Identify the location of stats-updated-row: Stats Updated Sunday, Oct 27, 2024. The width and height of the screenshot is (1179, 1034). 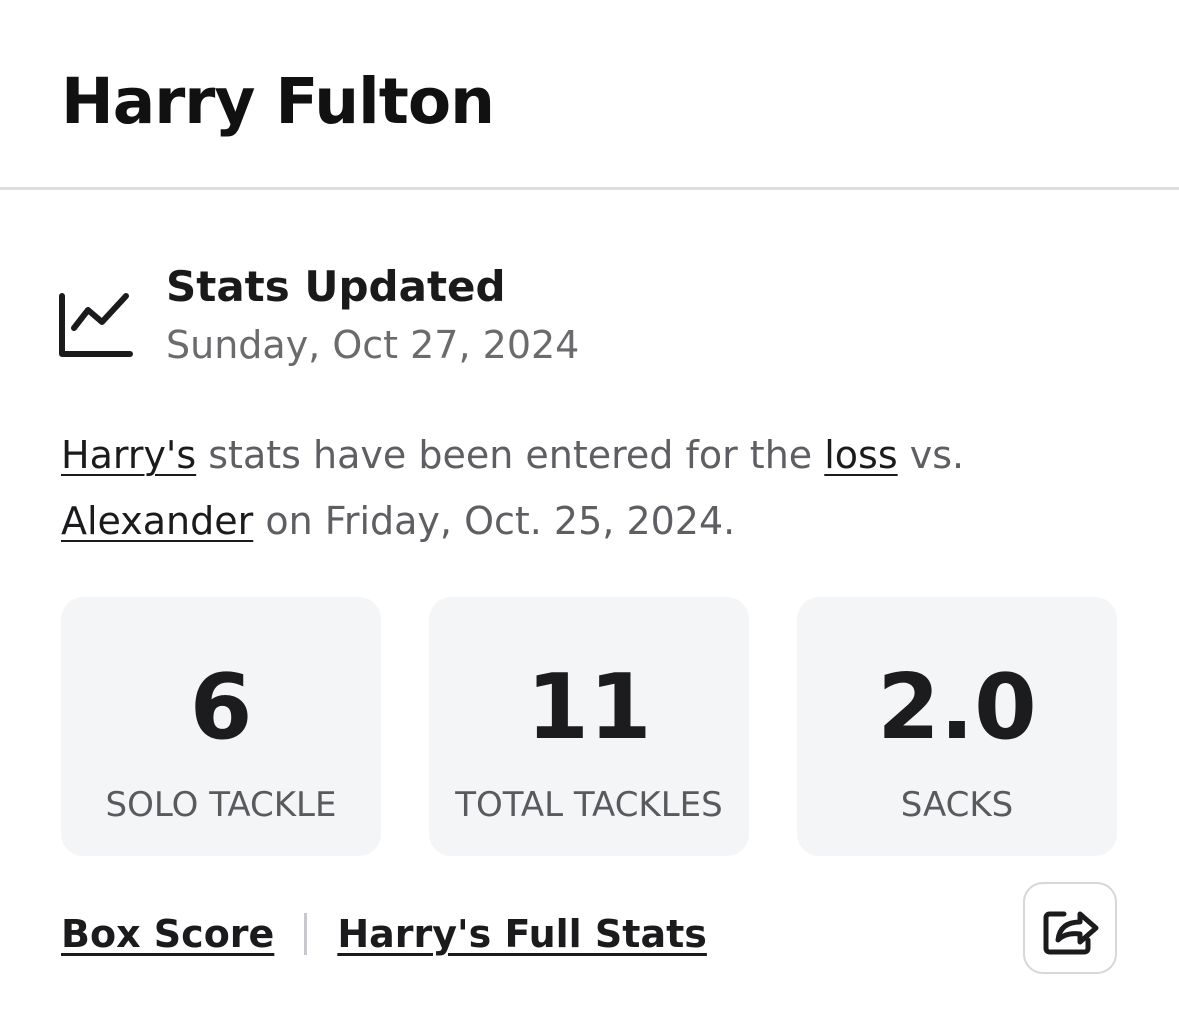
(318, 316).